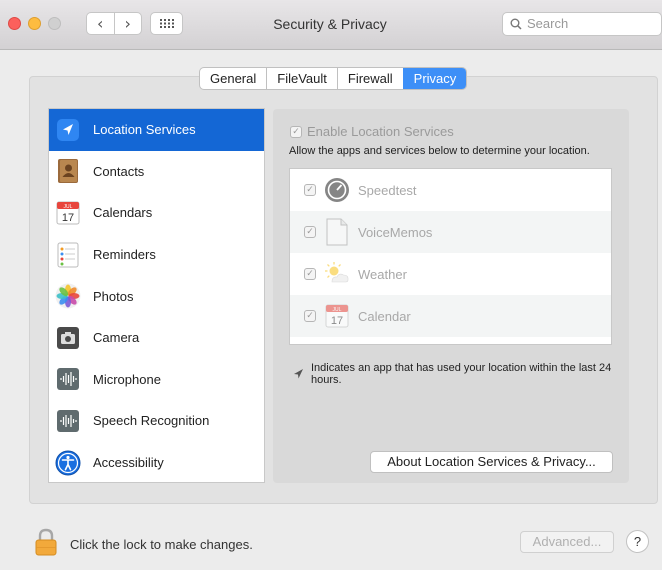 Image resolution: width=662 pixels, height=570 pixels. What do you see at coordinates (301, 78) in the screenshot?
I see `tab-filevault: FileVault` at bounding box center [301, 78].